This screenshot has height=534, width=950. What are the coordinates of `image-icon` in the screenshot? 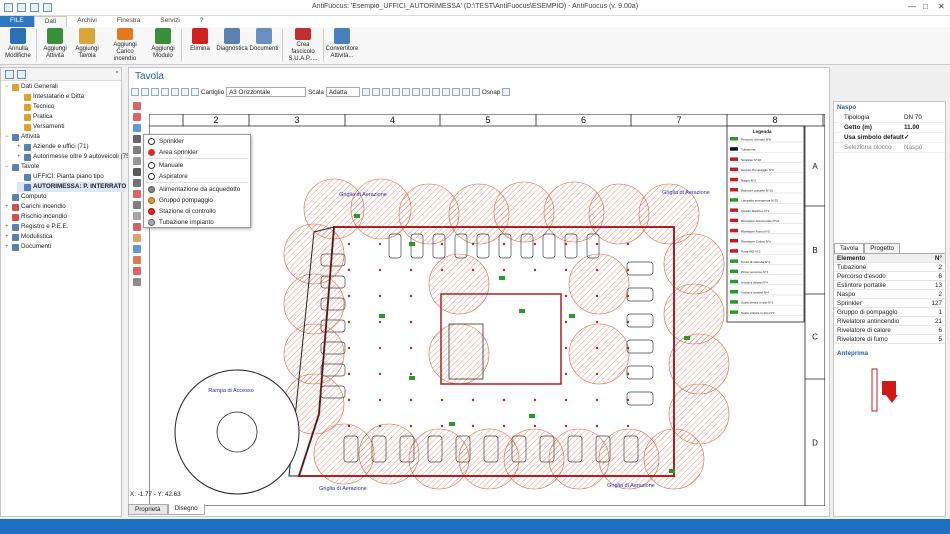 It's located at (435, 92).